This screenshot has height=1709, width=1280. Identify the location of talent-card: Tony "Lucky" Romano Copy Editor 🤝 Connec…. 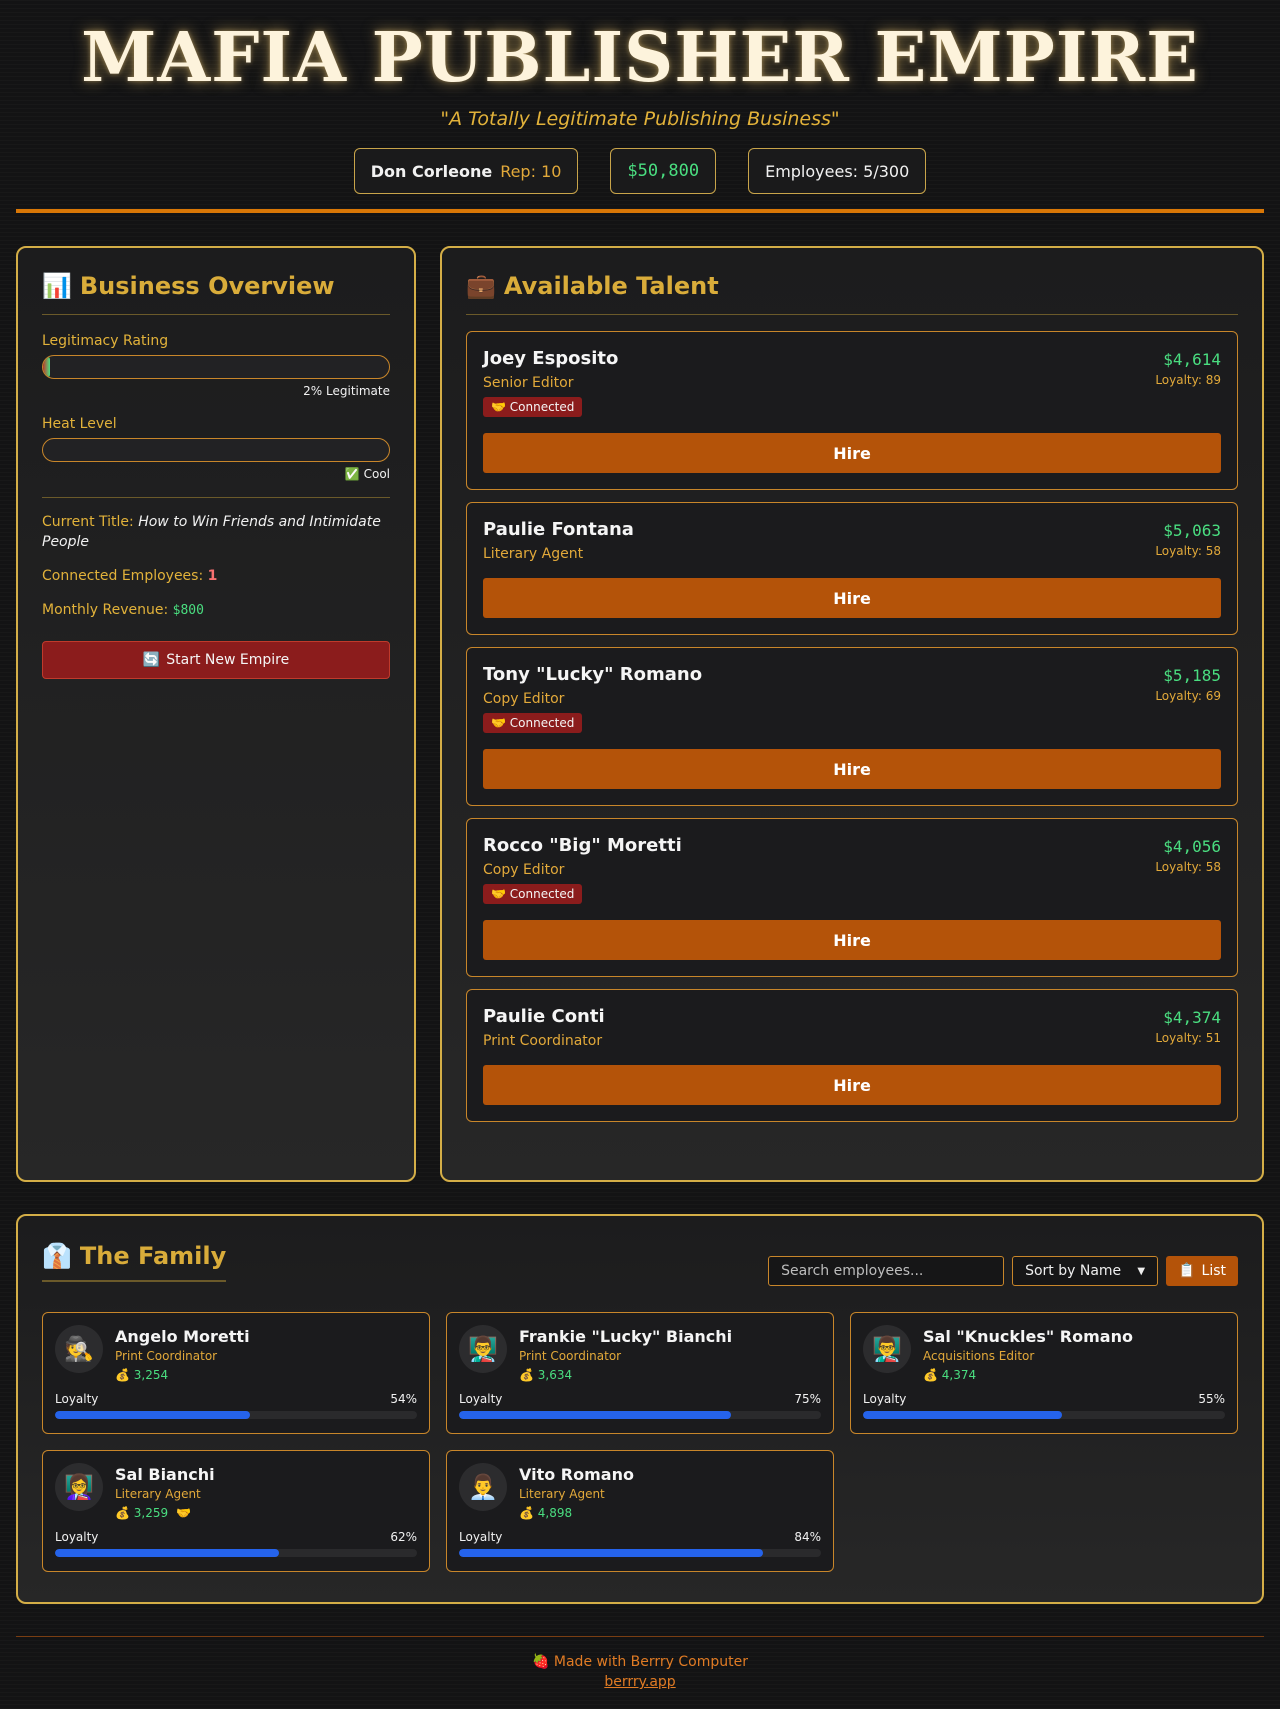
(852, 726).